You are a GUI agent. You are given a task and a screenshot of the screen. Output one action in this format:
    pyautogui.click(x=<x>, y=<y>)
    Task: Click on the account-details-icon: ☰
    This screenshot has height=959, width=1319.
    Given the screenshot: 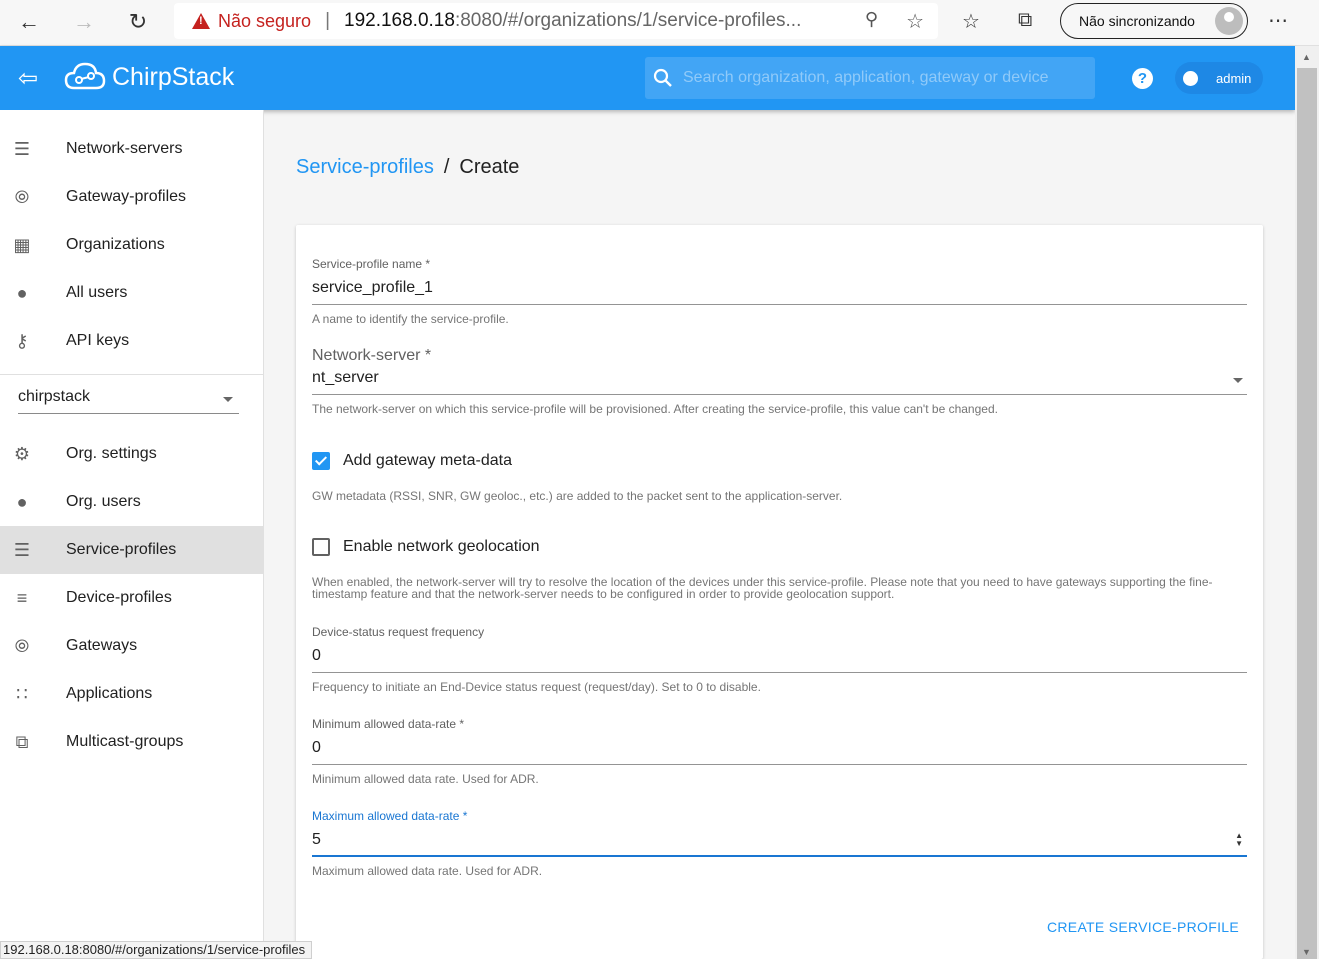 What is the action you would take?
    pyautogui.click(x=22, y=550)
    